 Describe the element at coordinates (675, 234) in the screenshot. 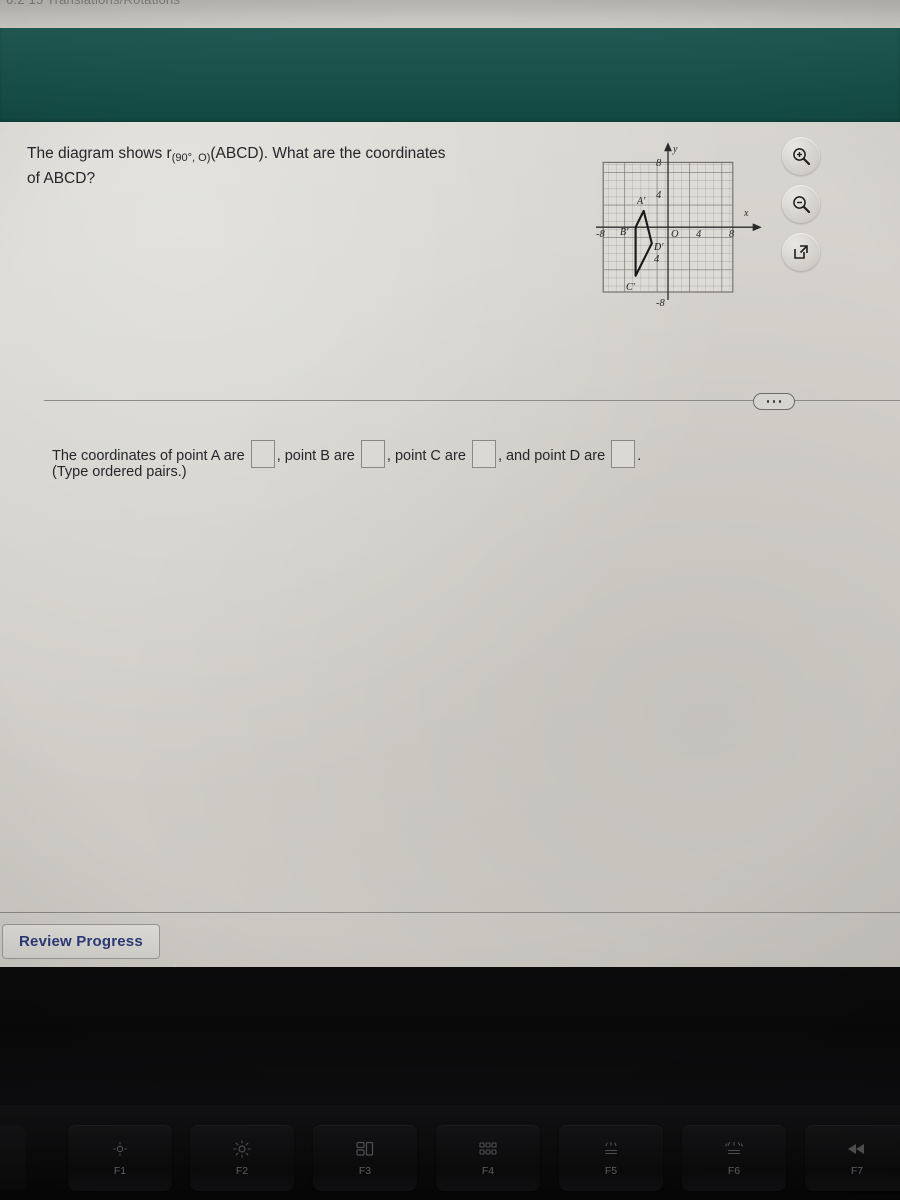

I see `svg-text: O` at that location.